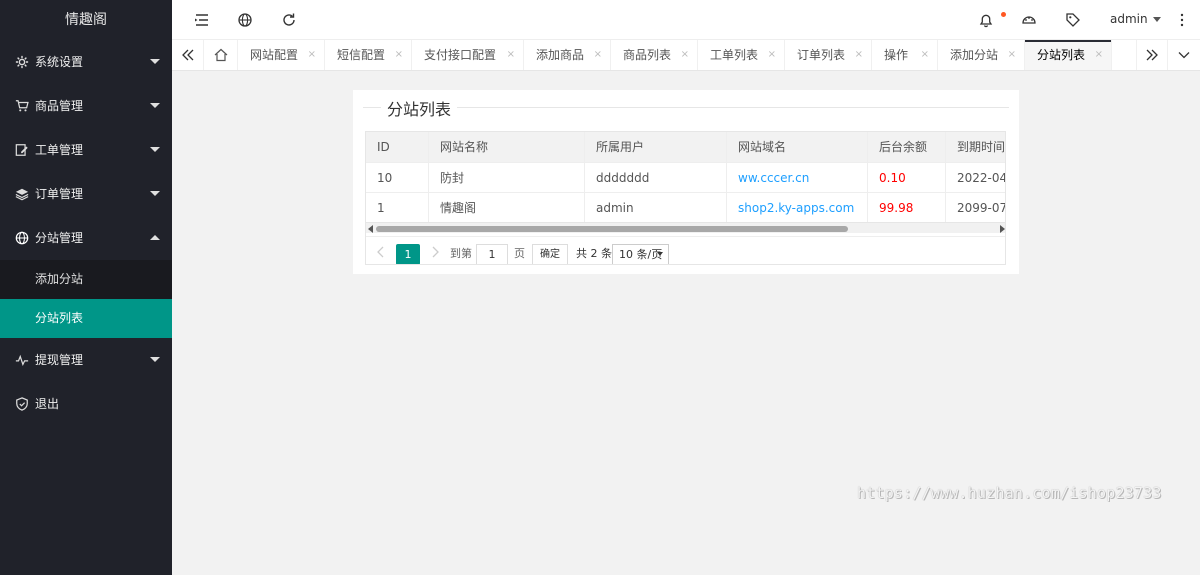  What do you see at coordinates (289, 20) in the screenshot?
I see `refresh-icon` at bounding box center [289, 20].